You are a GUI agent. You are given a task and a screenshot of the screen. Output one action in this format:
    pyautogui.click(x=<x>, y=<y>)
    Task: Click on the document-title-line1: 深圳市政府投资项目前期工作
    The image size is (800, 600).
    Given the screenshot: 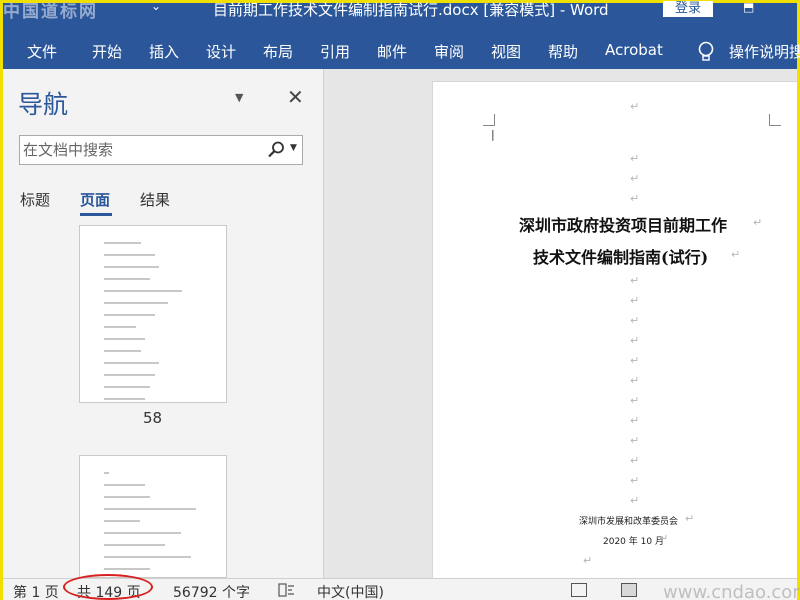 What is the action you would take?
    pyautogui.click(x=623, y=225)
    